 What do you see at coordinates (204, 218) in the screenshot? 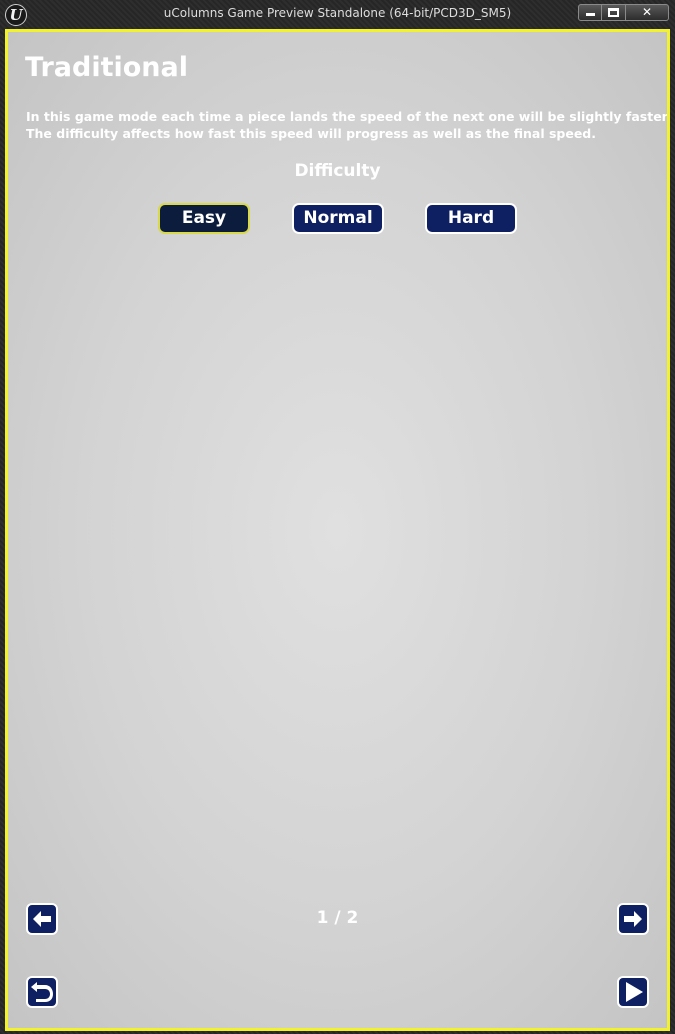
I see `difficulty-easy-button: Easy` at bounding box center [204, 218].